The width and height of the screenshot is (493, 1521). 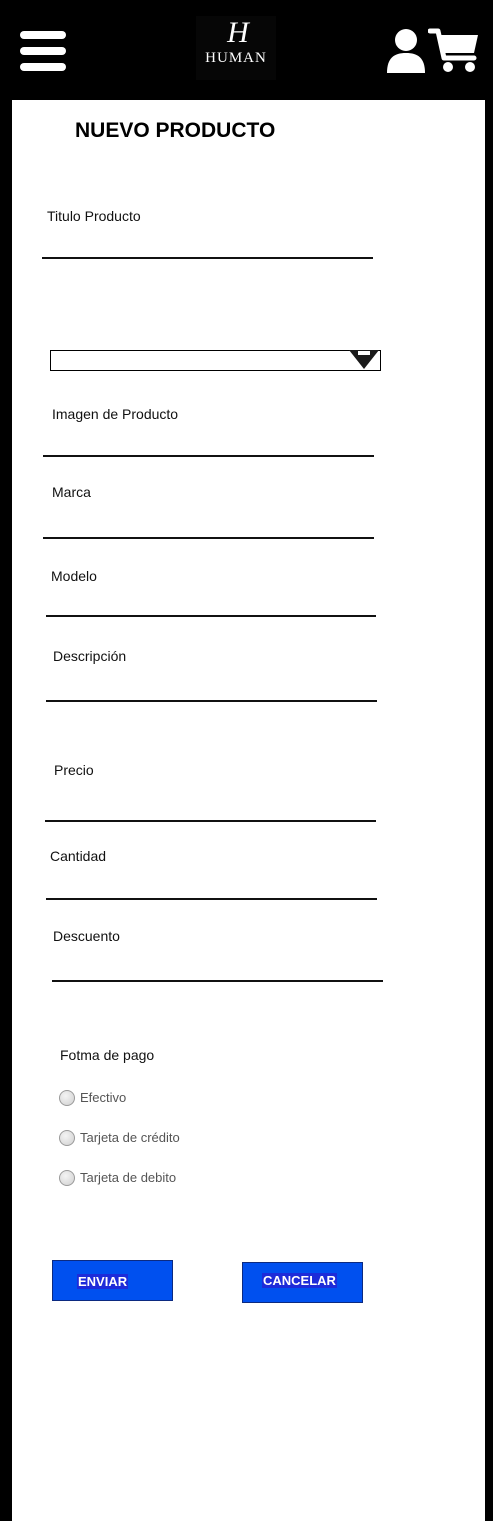 I want to click on titulo-producto-label: Titulo Producto, so click(x=94, y=216).